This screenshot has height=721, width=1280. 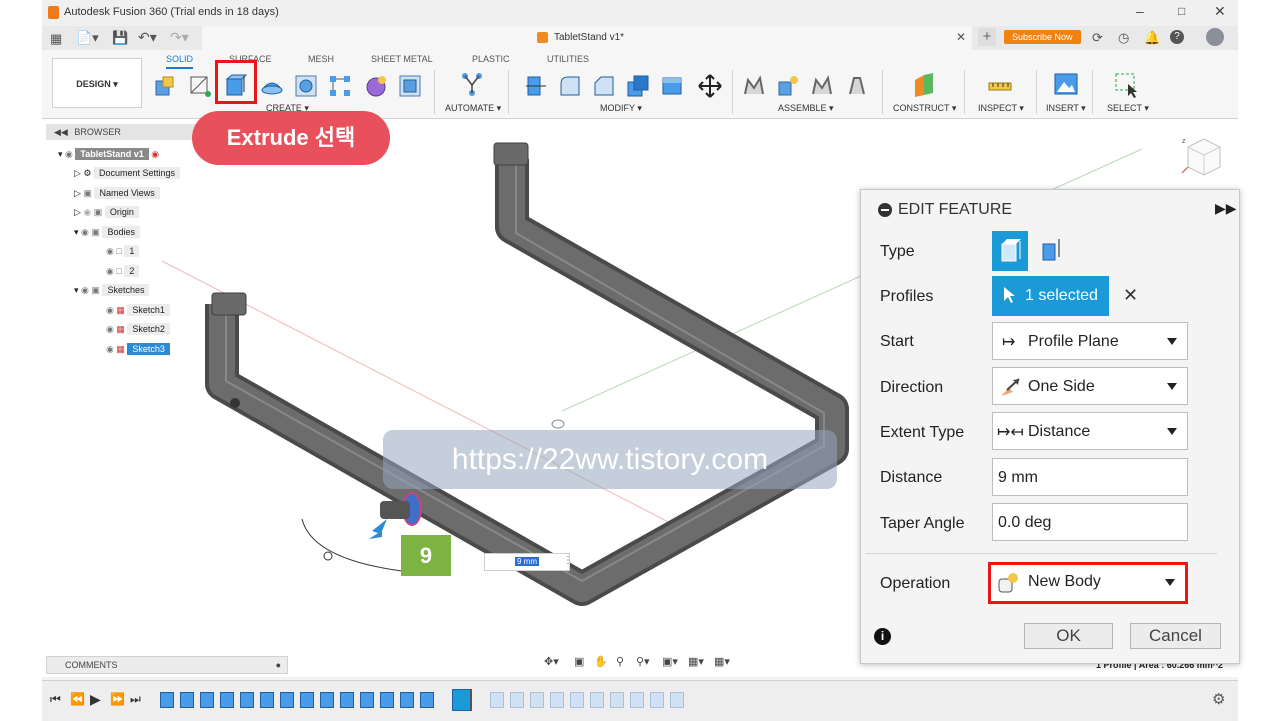 What do you see at coordinates (1010, 251) in the screenshot?
I see `type-extrude-button` at bounding box center [1010, 251].